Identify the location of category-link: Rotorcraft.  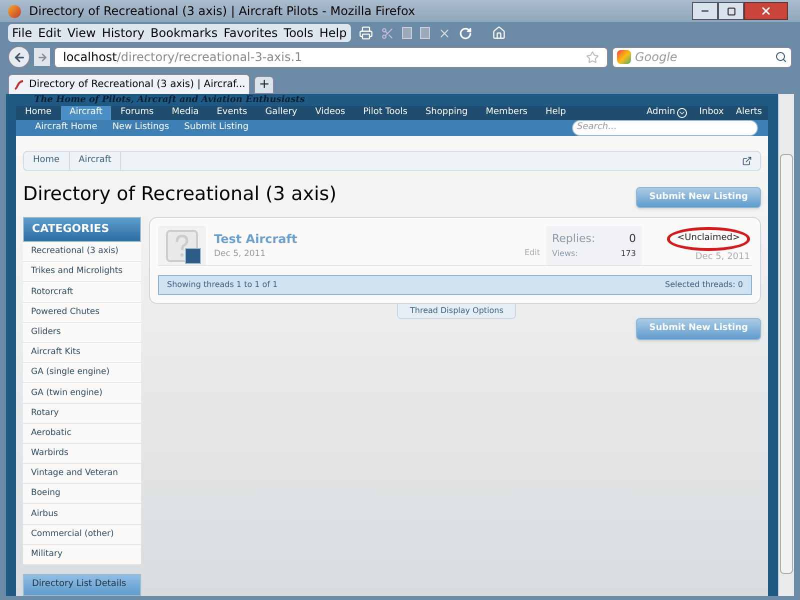
(82, 292).